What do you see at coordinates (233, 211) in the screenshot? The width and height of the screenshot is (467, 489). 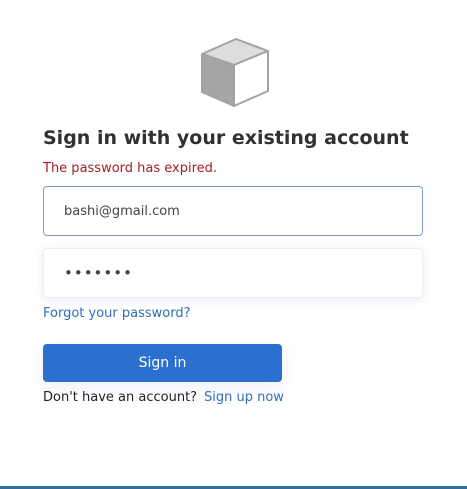 I see `email-field` at bounding box center [233, 211].